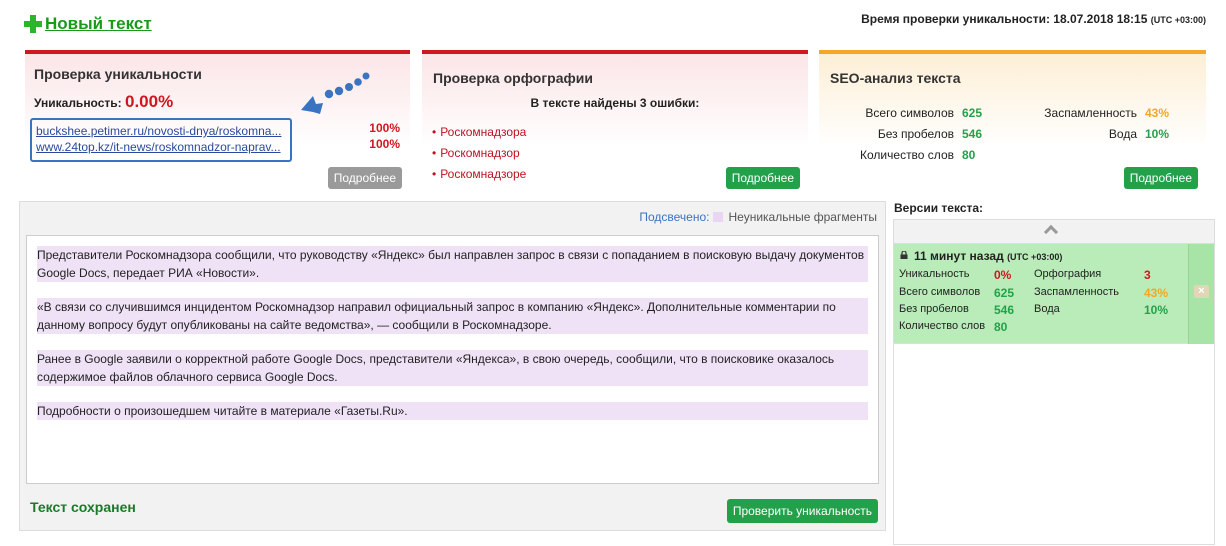  What do you see at coordinates (1051, 232) in the screenshot?
I see `chevron-up-icon` at bounding box center [1051, 232].